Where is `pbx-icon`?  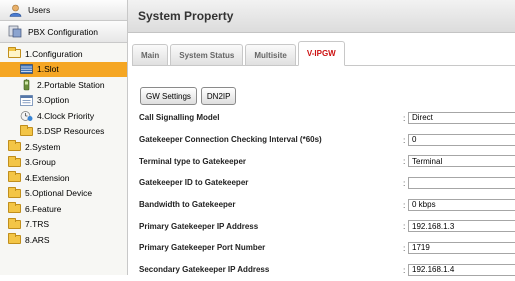 pbx-icon is located at coordinates (15, 31).